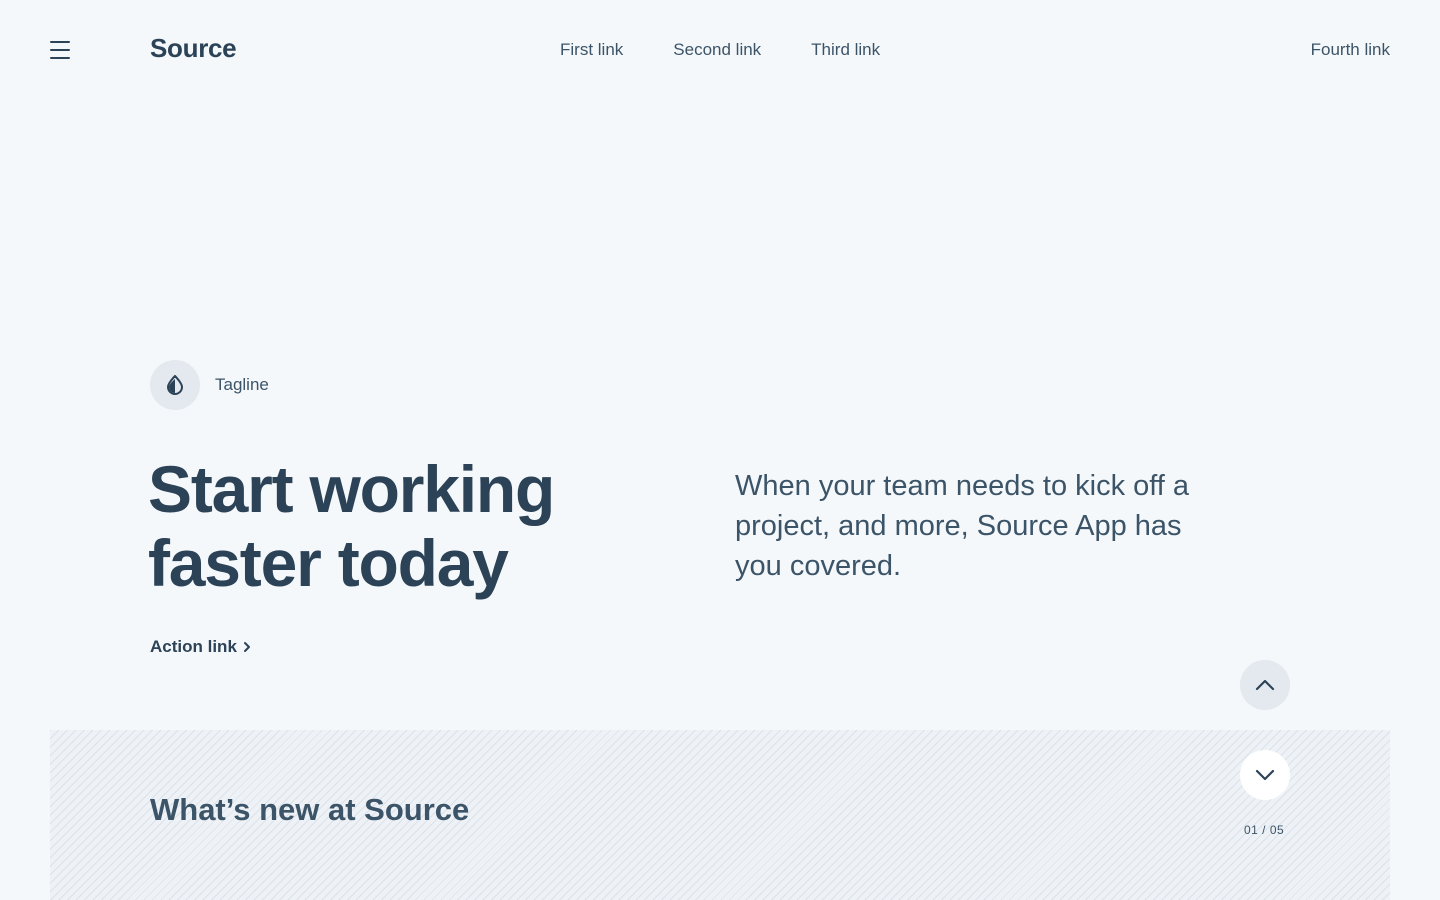 This screenshot has width=1440, height=900. What do you see at coordinates (1264, 830) in the screenshot?
I see `slide-counter: 01 / 05` at bounding box center [1264, 830].